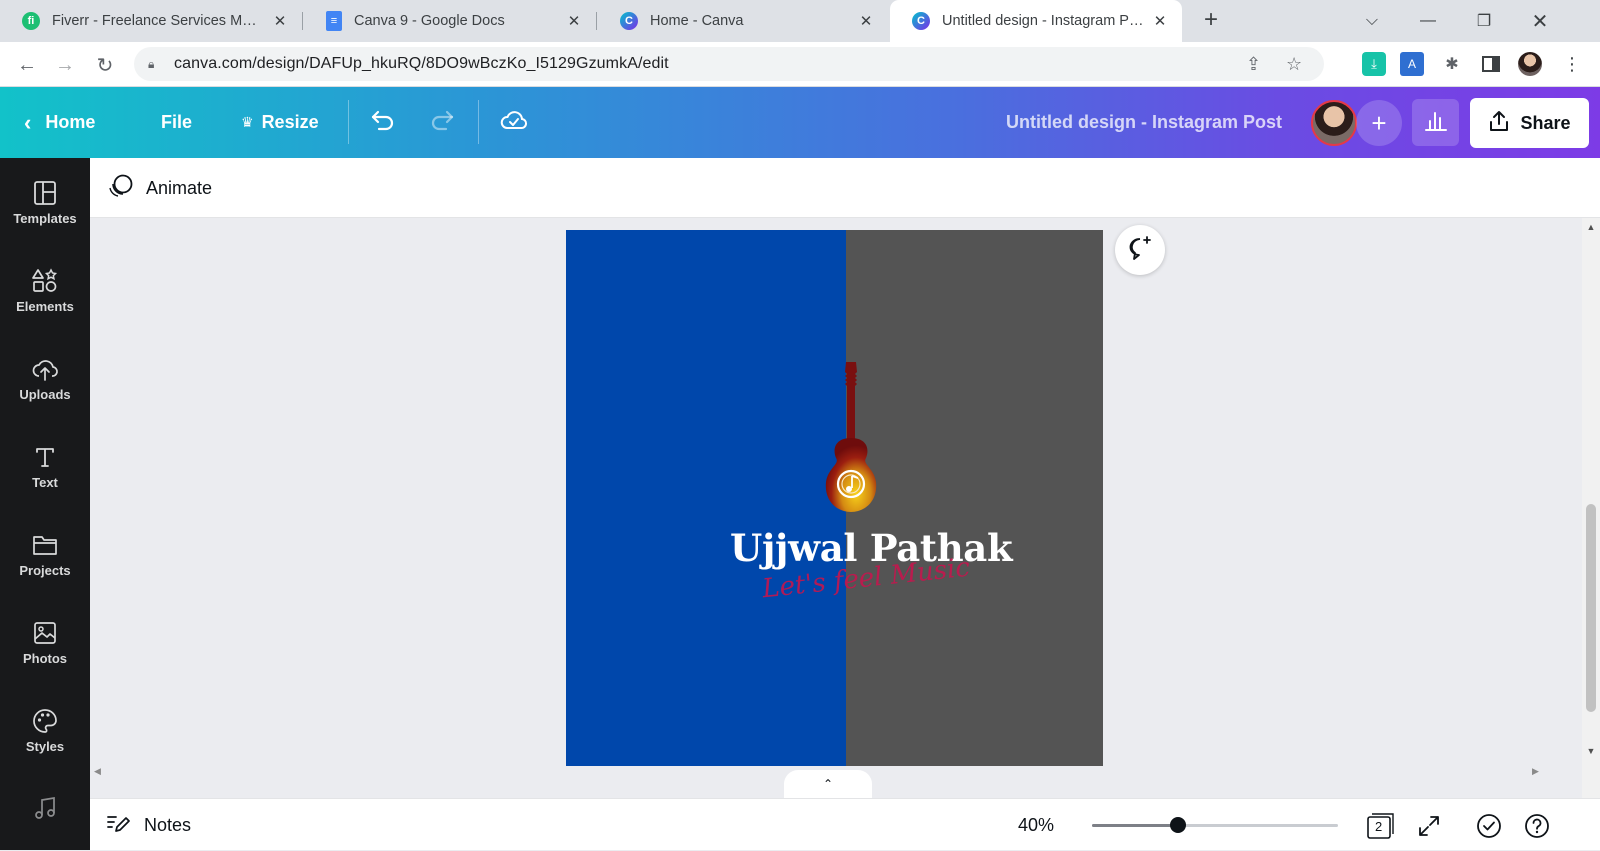 The height and width of the screenshot is (851, 1600). I want to click on editor-footer: Notes 40% 2, so click(845, 824).